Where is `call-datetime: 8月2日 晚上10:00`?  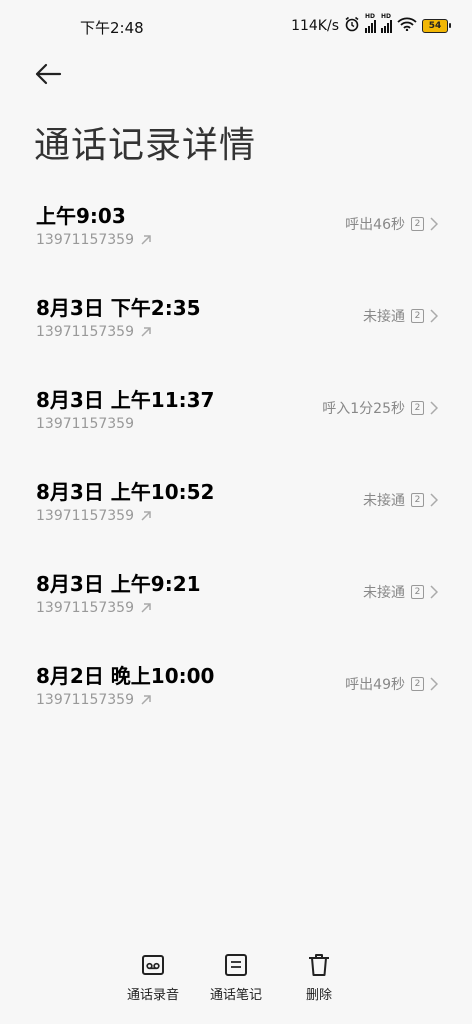
call-datetime: 8月2日 晚上10:00 is located at coordinates (125, 676).